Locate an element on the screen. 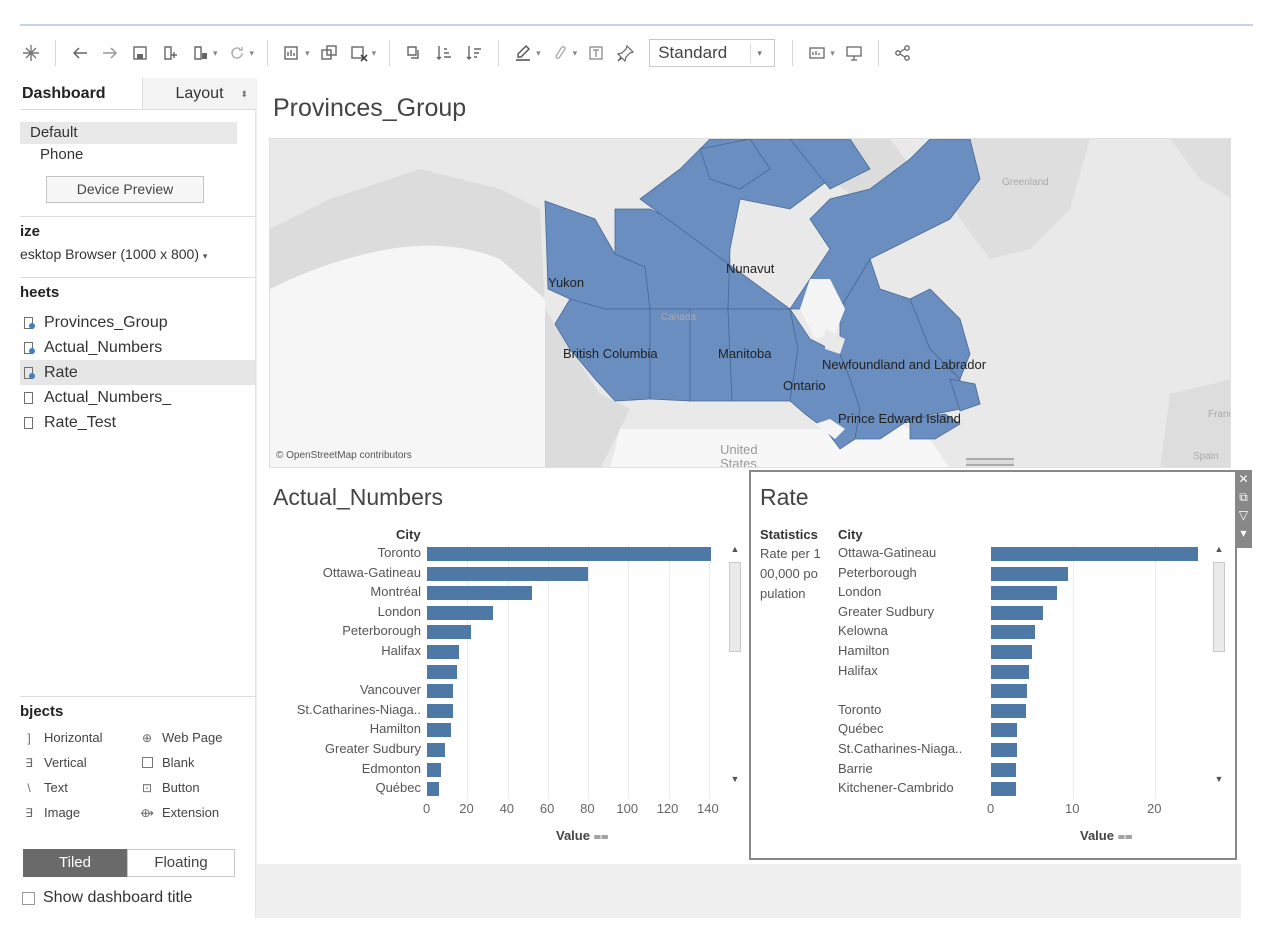  pause-updates-icon is located at coordinates (200, 53).